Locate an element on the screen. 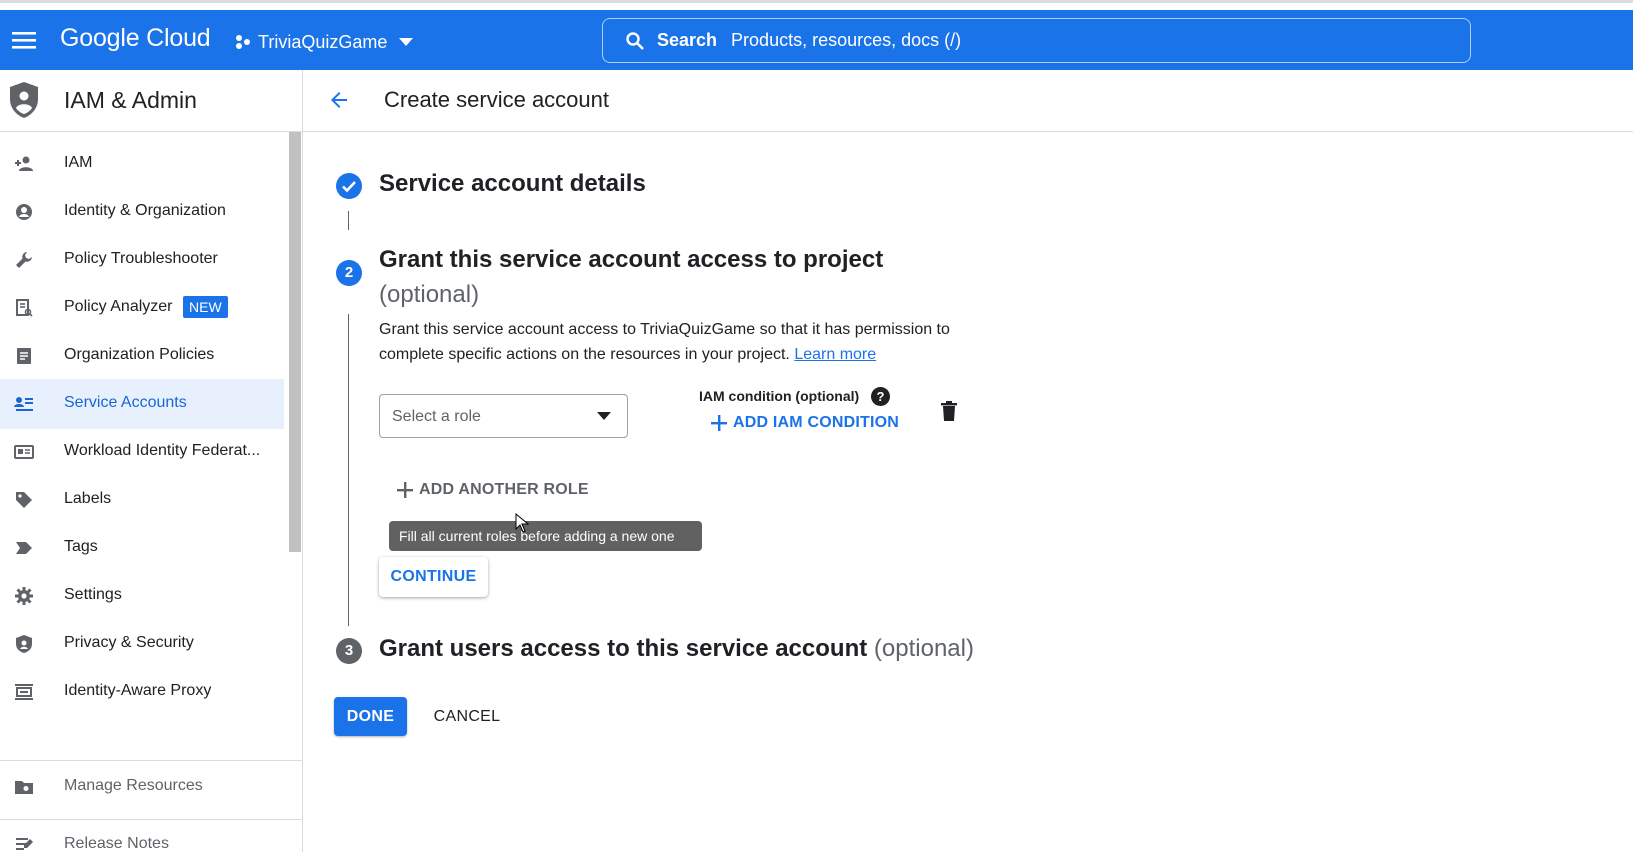 Image resolution: width=1633 pixels, height=852 pixels. help-icon: ? is located at coordinates (880, 396).